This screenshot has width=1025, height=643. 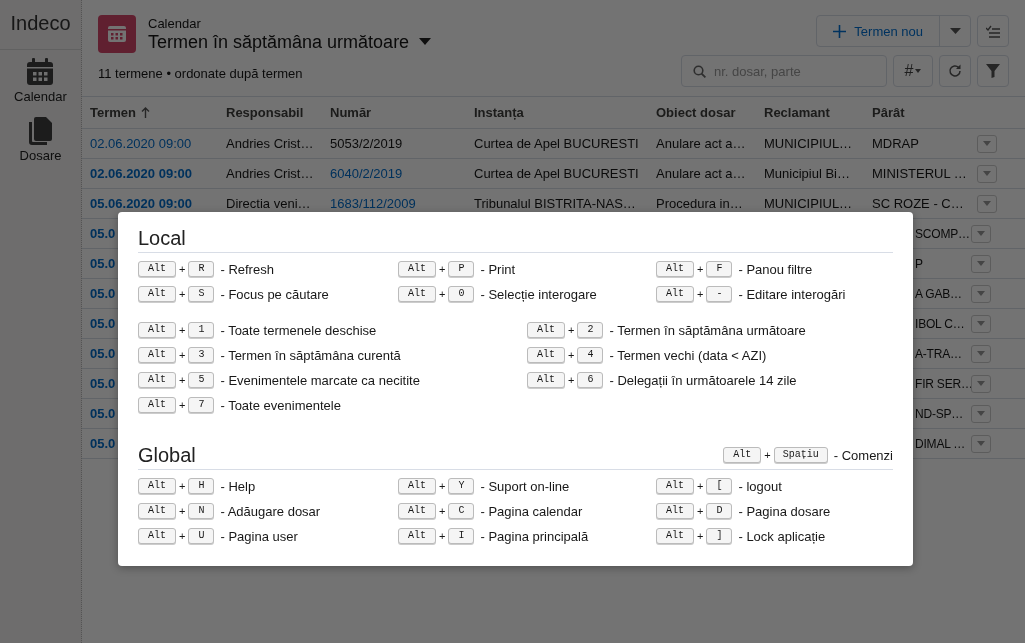 I want to click on case-number-link: 6040/2/2019, so click(x=366, y=173).